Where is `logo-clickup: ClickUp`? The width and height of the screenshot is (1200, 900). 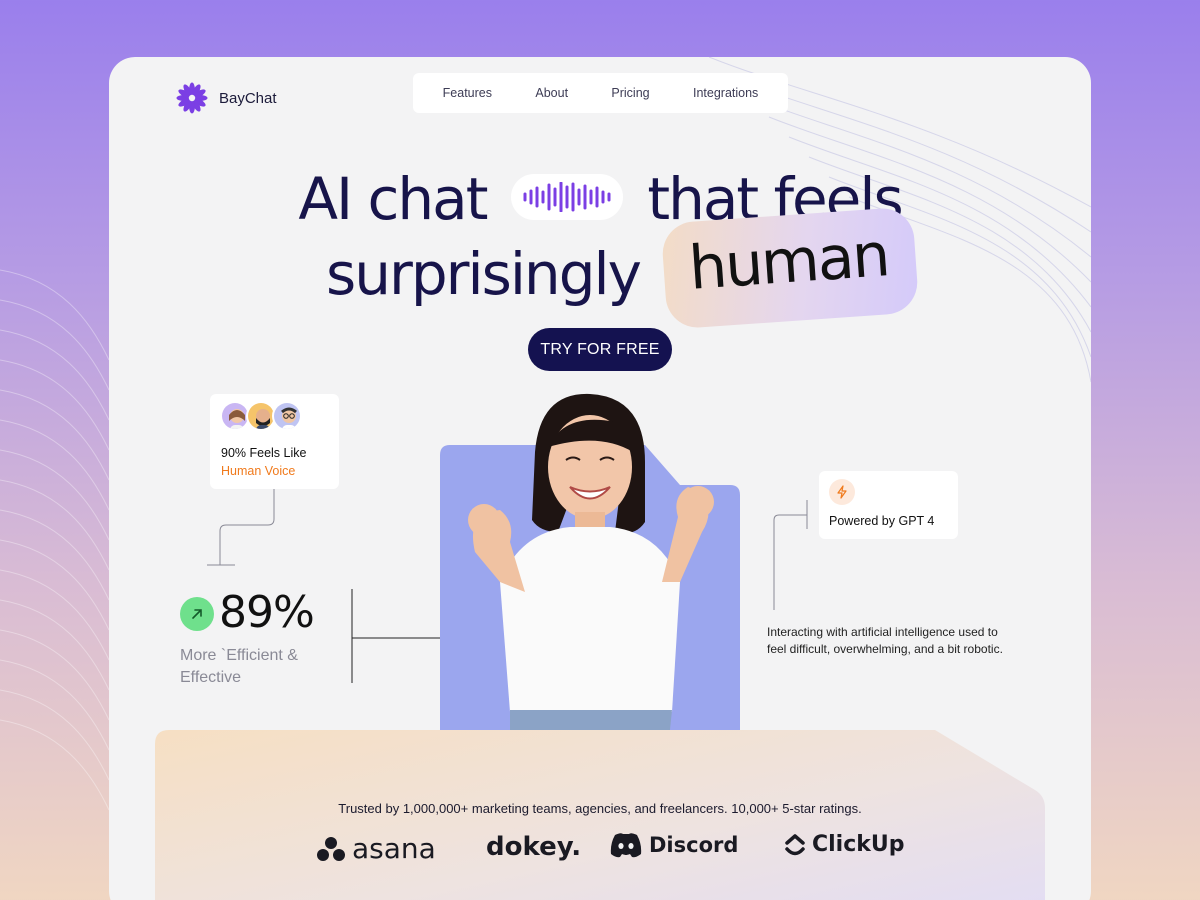
logo-clickup: ClickUp is located at coordinates (844, 844).